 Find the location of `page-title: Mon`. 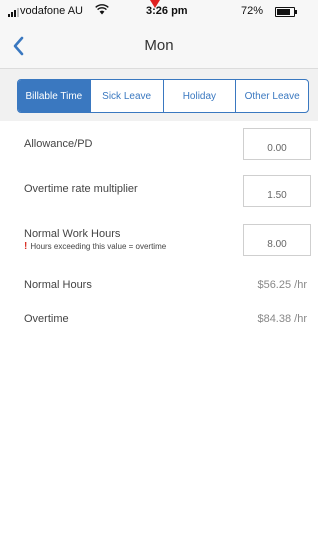

page-title: Mon is located at coordinates (159, 45).